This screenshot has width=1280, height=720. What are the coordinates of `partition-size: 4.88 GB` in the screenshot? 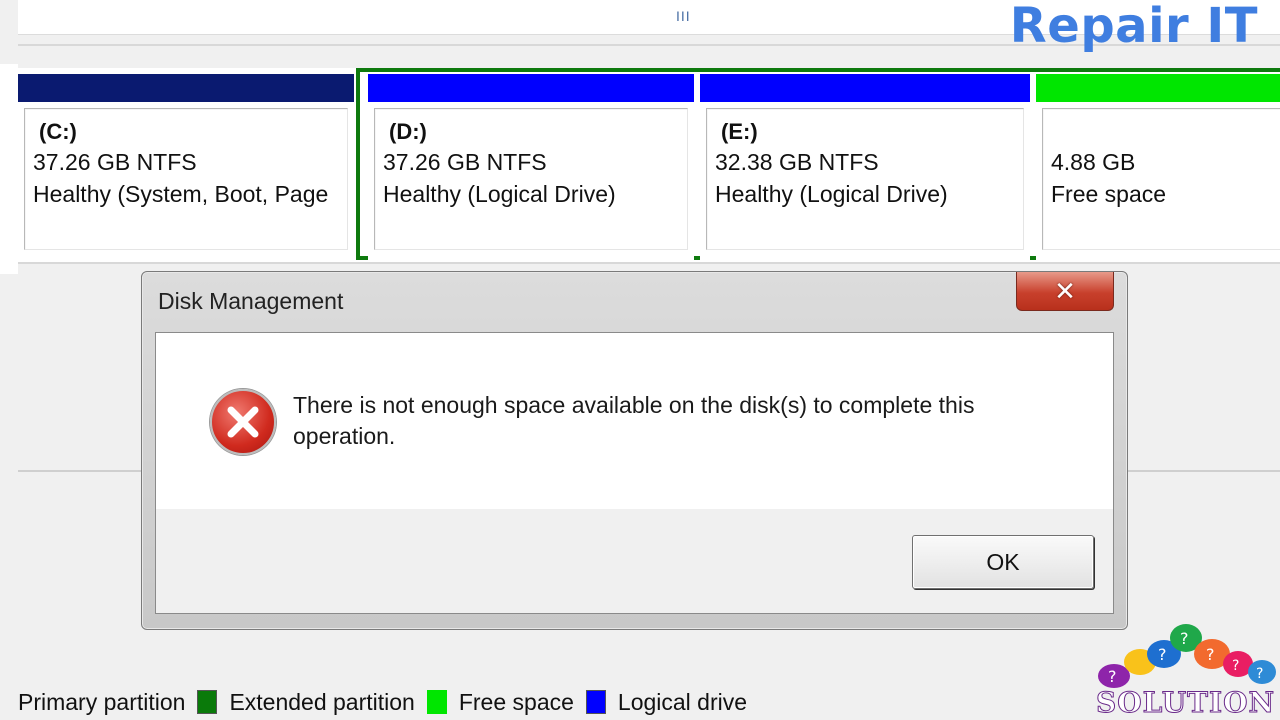 It's located at (1093, 162).